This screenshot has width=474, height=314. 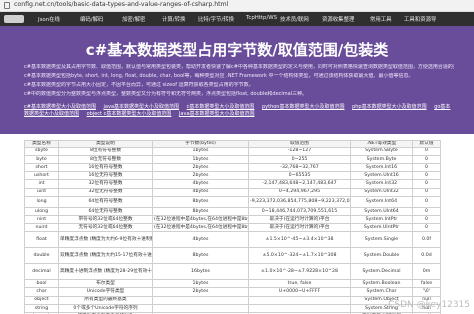 What do you see at coordinates (200, 144) in the screenshot?
I see `column-header: 字节数(bytes)` at bounding box center [200, 144].